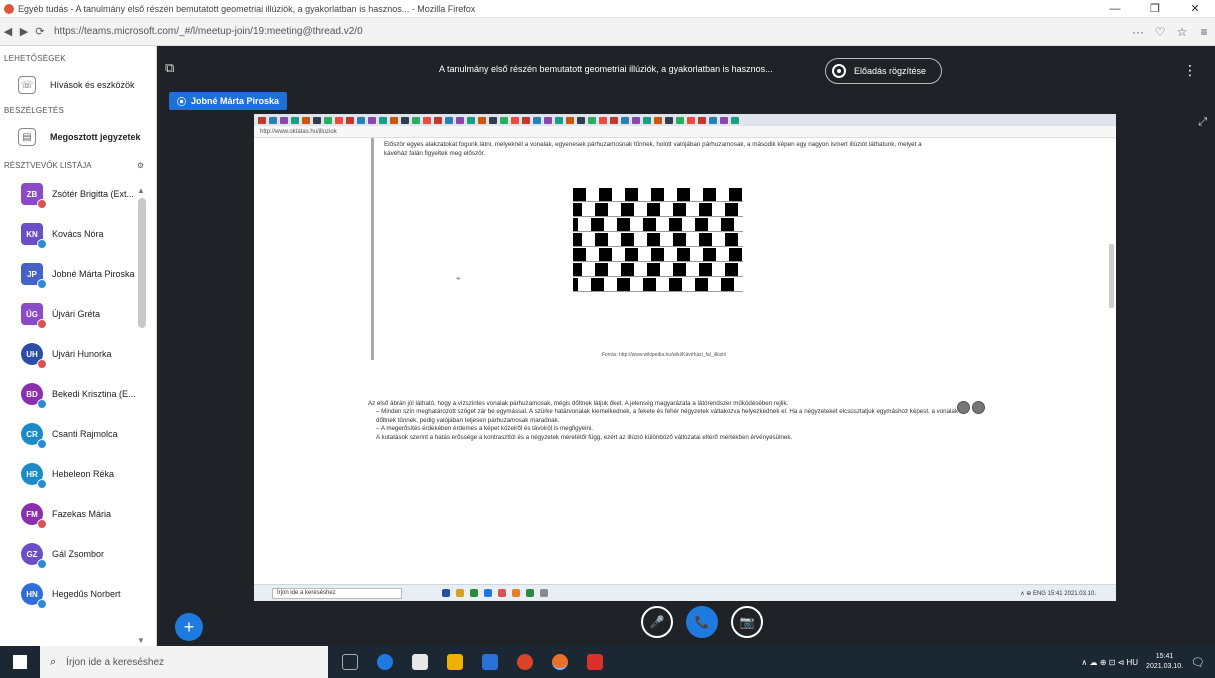 This screenshot has width=1215, height=678. What do you see at coordinates (34, 596) in the screenshot?
I see `avatar: HN` at bounding box center [34, 596].